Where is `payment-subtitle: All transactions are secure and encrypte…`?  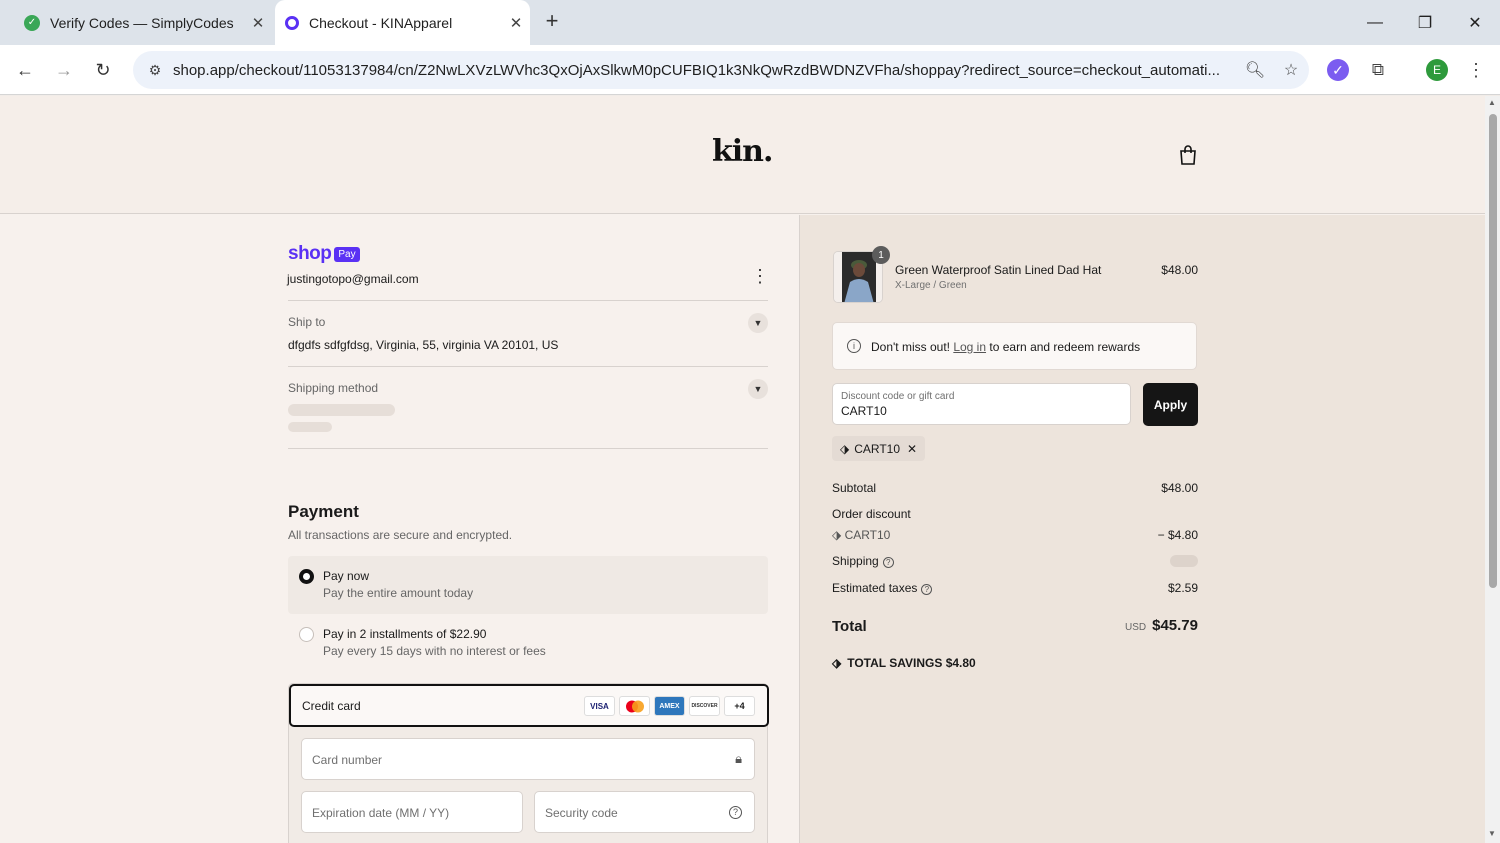
payment-subtitle: All transactions are secure and encrypte… is located at coordinates (400, 535).